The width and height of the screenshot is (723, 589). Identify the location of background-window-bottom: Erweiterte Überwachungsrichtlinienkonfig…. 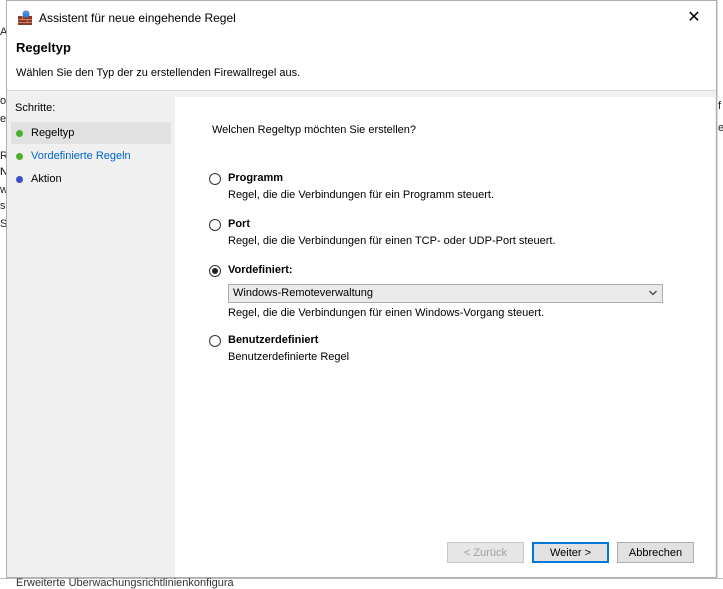
(361, 583).